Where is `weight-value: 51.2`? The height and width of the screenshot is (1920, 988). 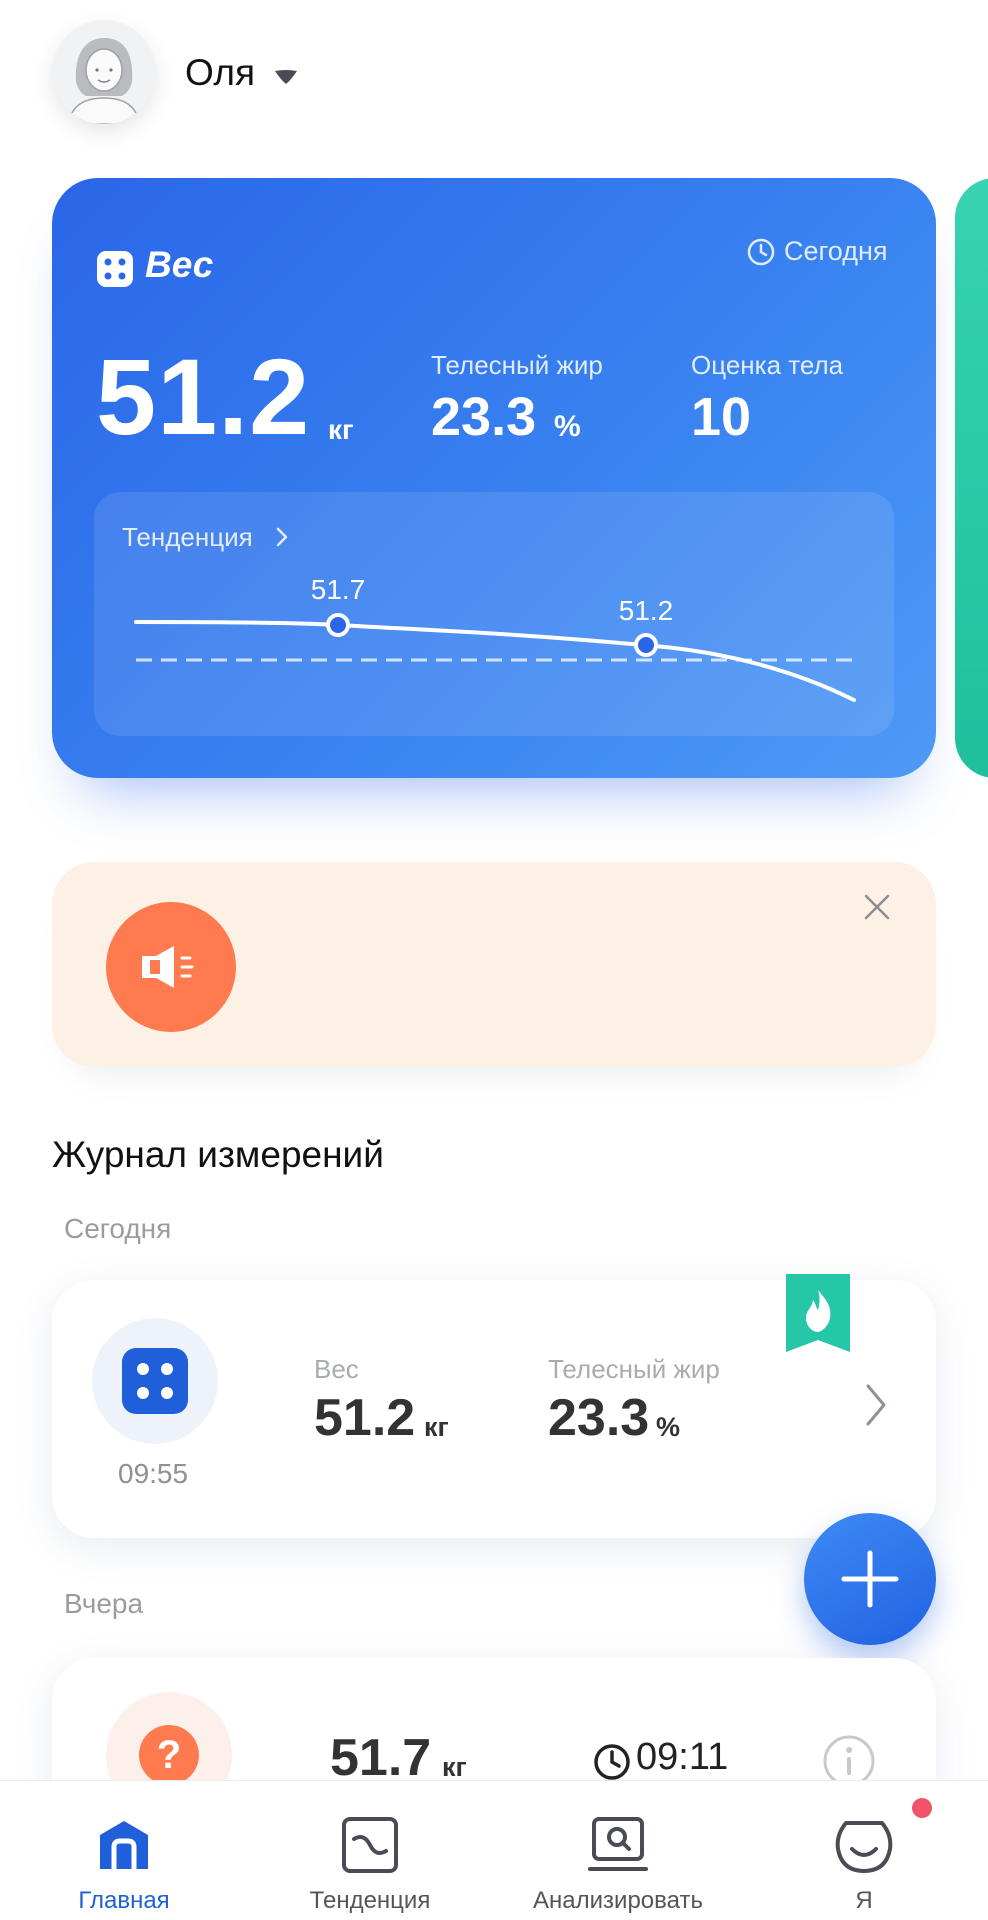
weight-value: 51.2 is located at coordinates (203, 396).